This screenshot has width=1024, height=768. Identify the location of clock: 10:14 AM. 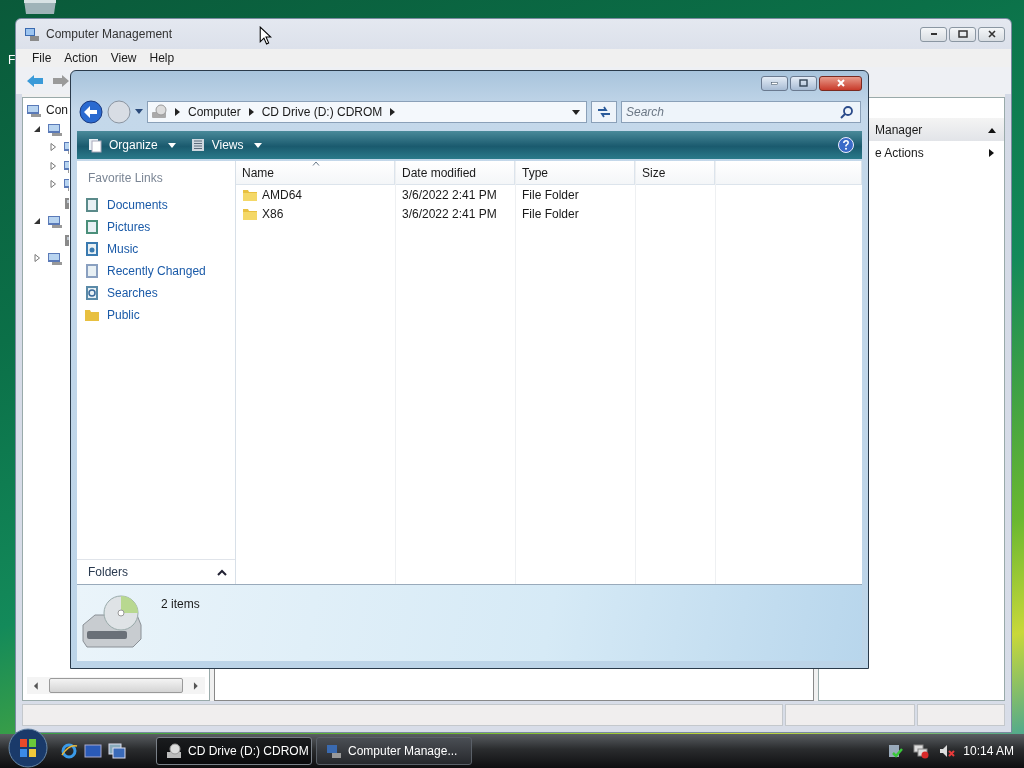
(988, 751).